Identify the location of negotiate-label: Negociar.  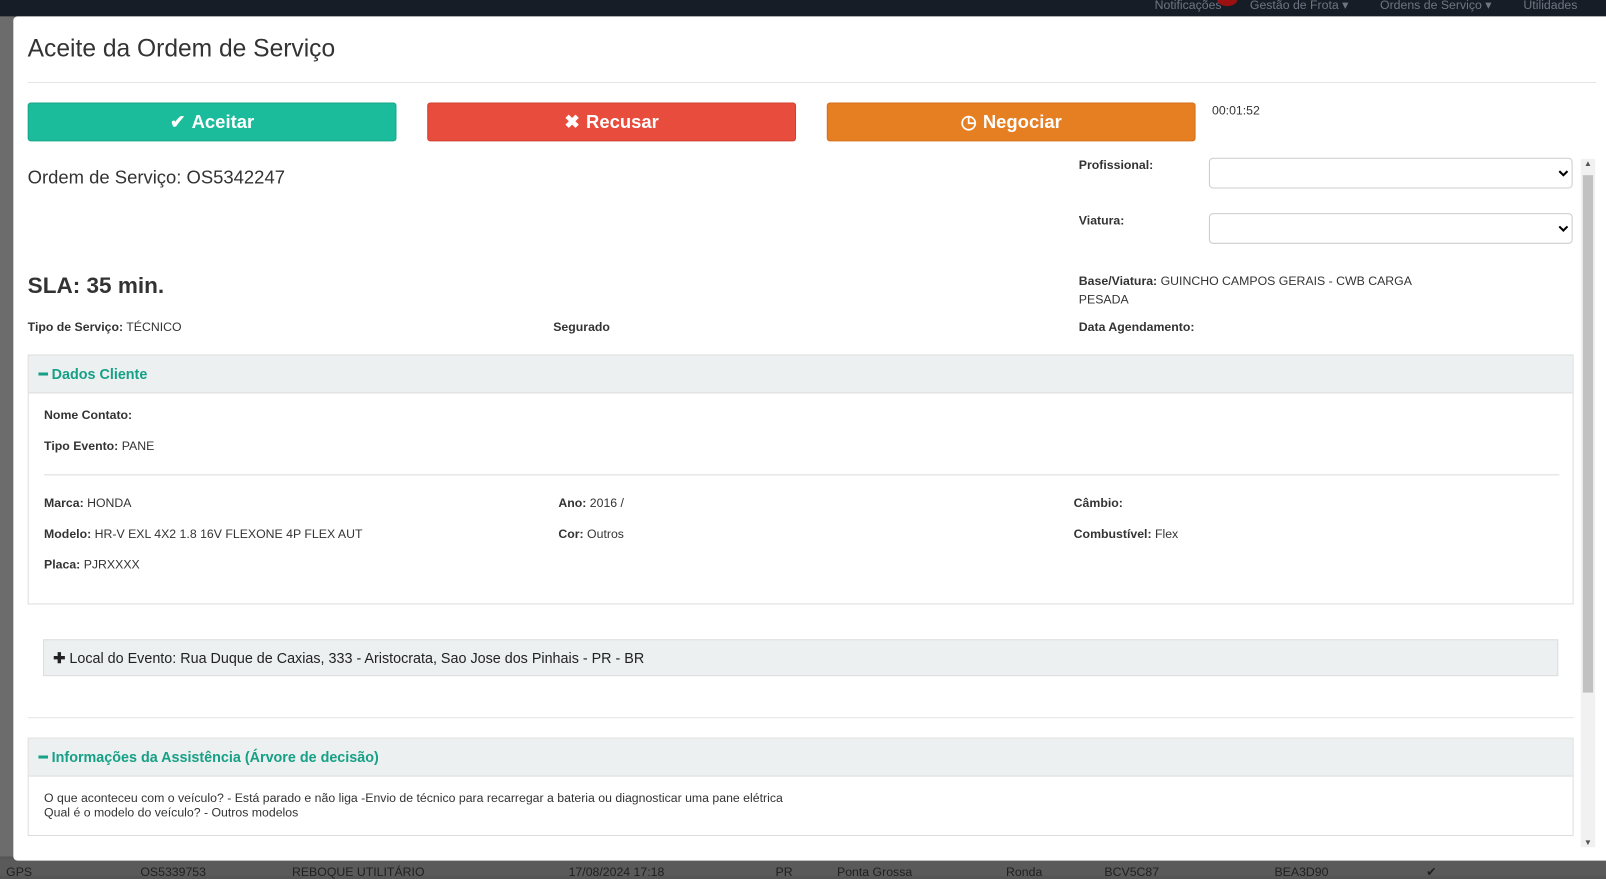
(1022, 121).